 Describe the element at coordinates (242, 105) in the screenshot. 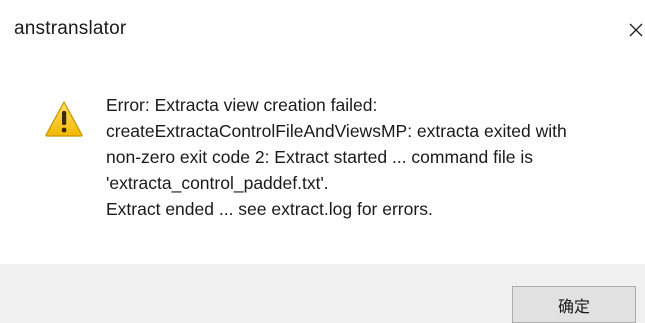

I see `message-line: Error: Extracta view creation failed:` at that location.